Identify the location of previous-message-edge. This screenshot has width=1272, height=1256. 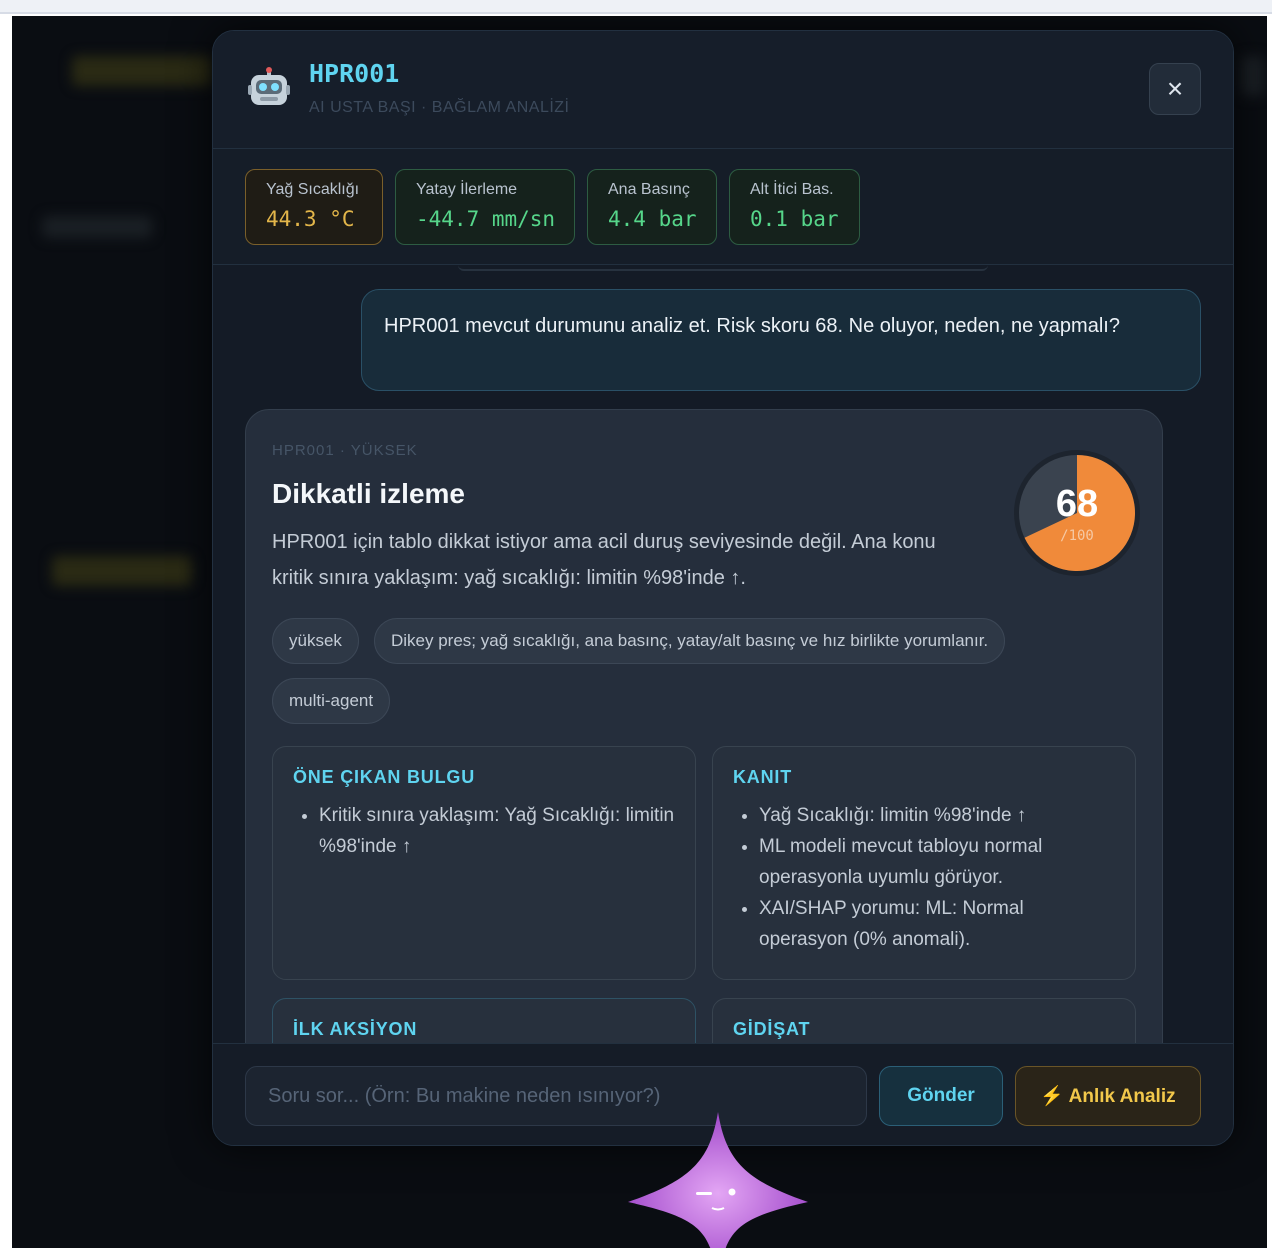
(723, 268).